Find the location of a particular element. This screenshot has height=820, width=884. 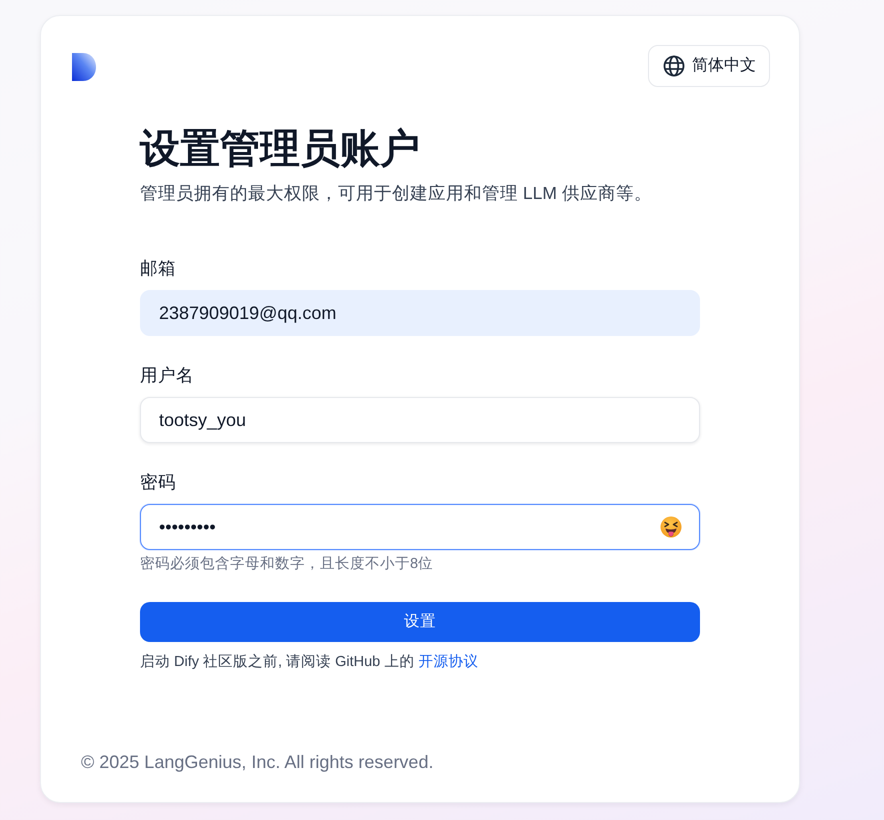

password-field: ••••••••• is located at coordinates (420, 527).